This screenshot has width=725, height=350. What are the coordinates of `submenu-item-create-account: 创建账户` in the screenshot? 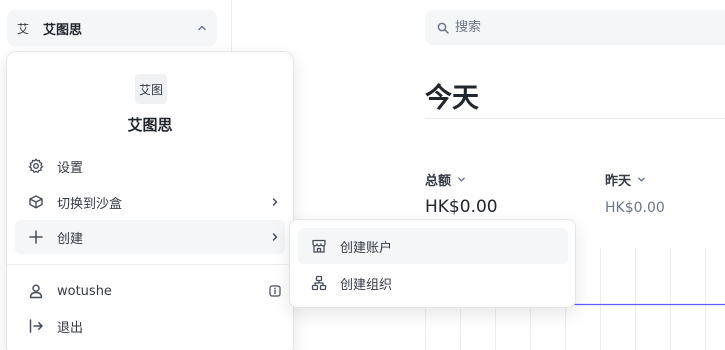 It's located at (433, 246).